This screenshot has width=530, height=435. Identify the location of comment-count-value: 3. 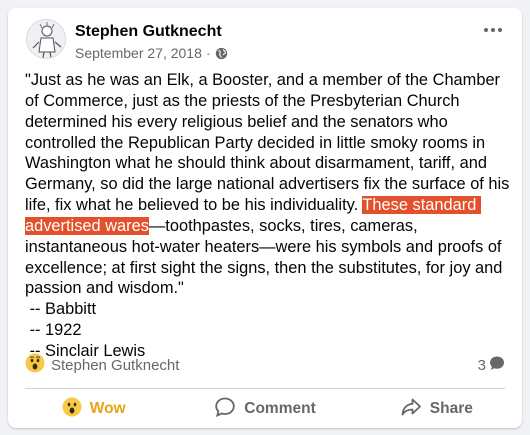
(481, 365).